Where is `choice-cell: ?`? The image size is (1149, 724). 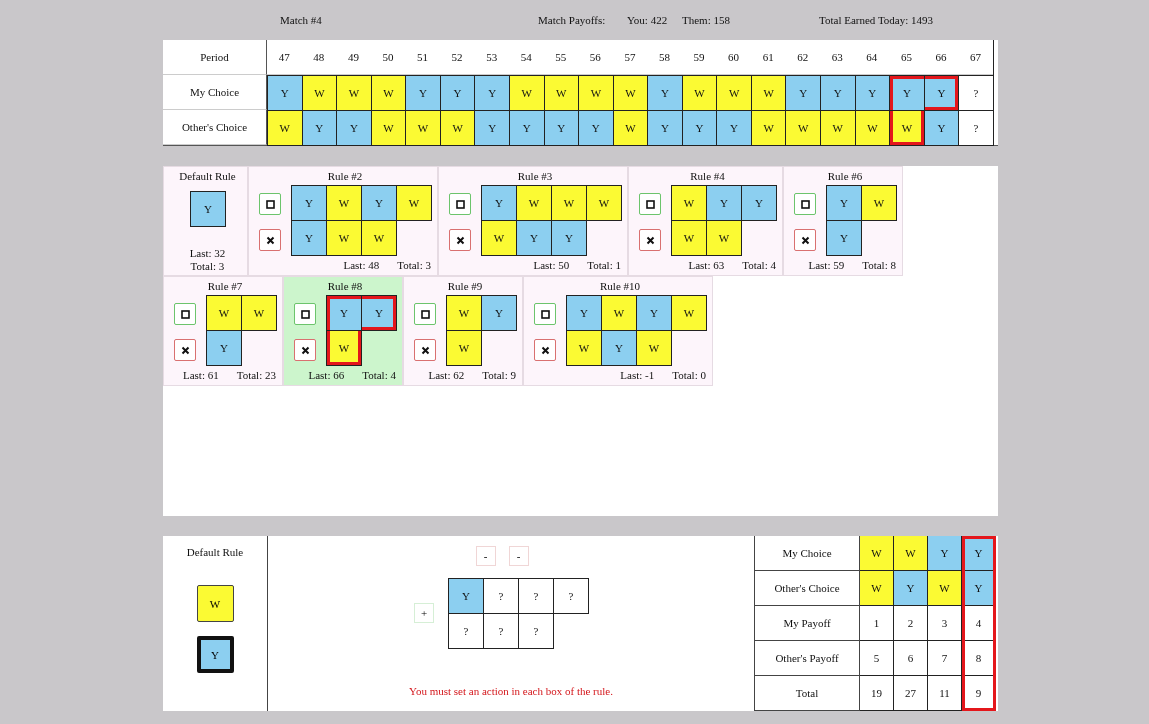 choice-cell: ? is located at coordinates (571, 596).